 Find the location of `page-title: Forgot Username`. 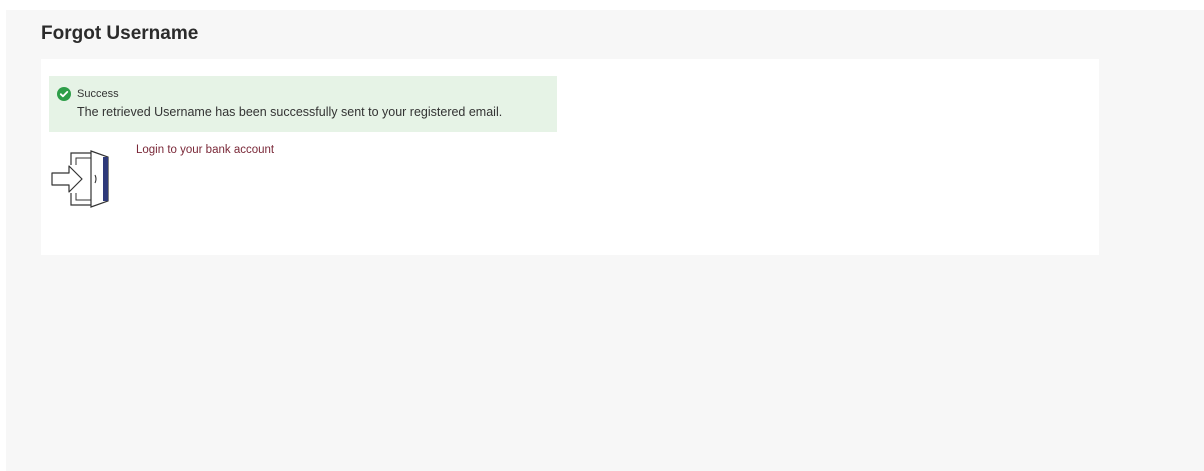

page-title: Forgot Username is located at coordinates (120, 33).